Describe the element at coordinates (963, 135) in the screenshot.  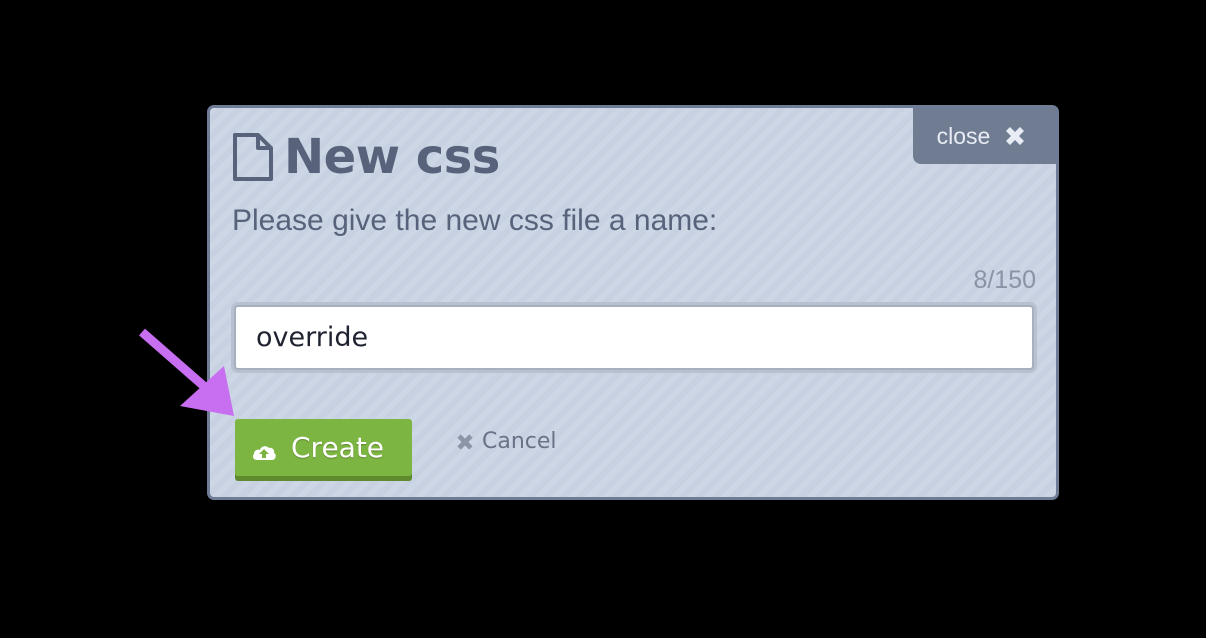
I see `close-label: close` at that location.